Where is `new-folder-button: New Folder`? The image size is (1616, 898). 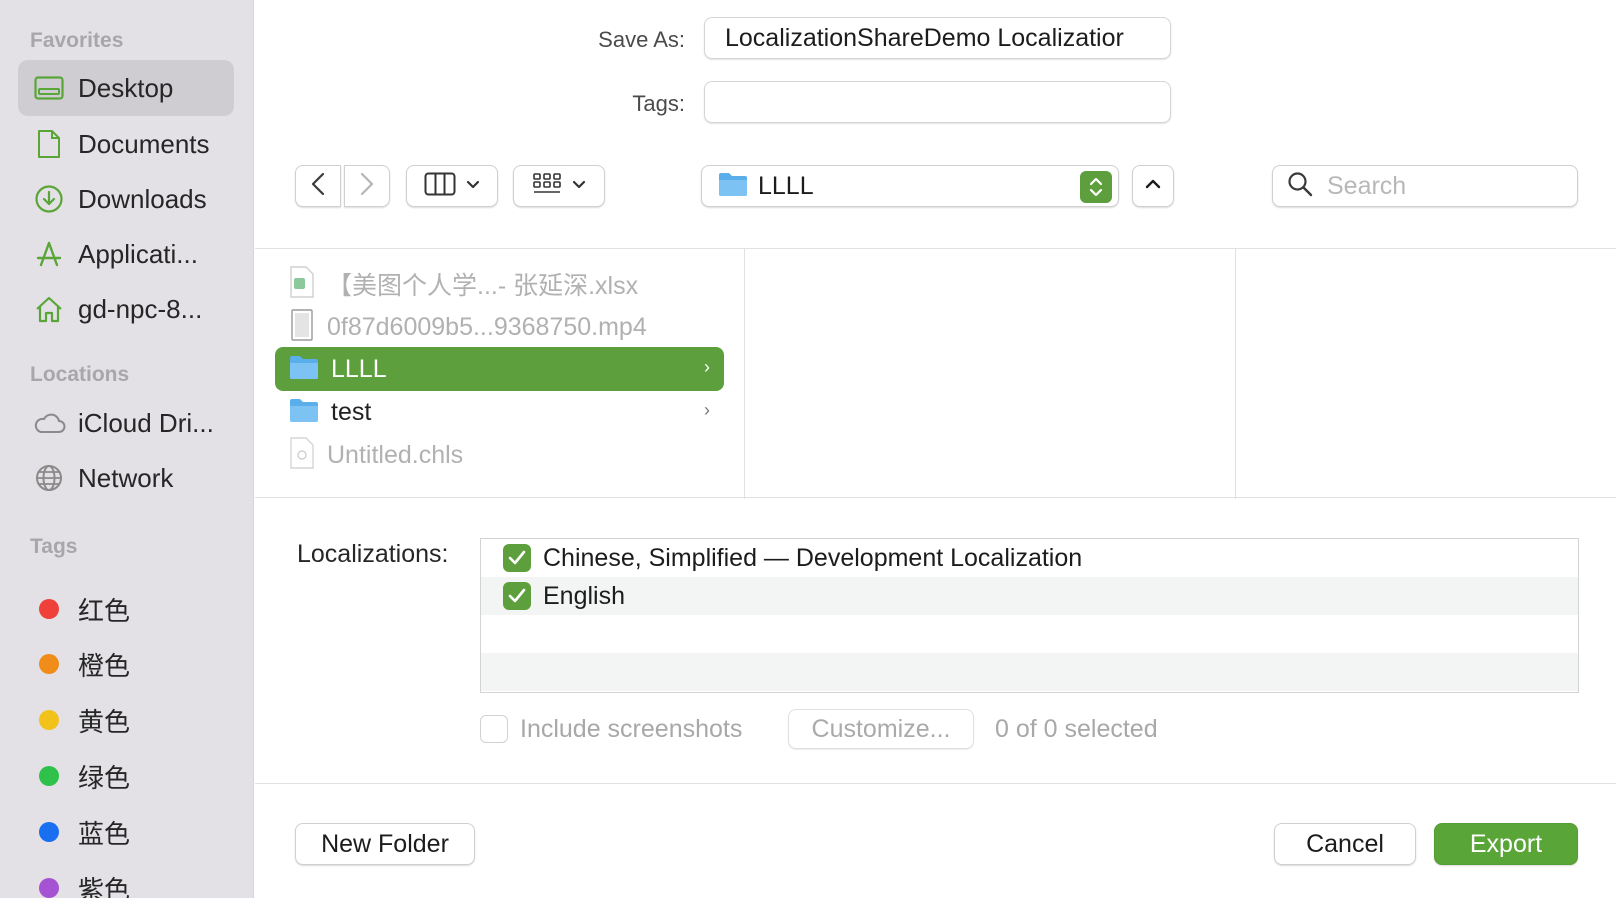 new-folder-button: New Folder is located at coordinates (385, 844).